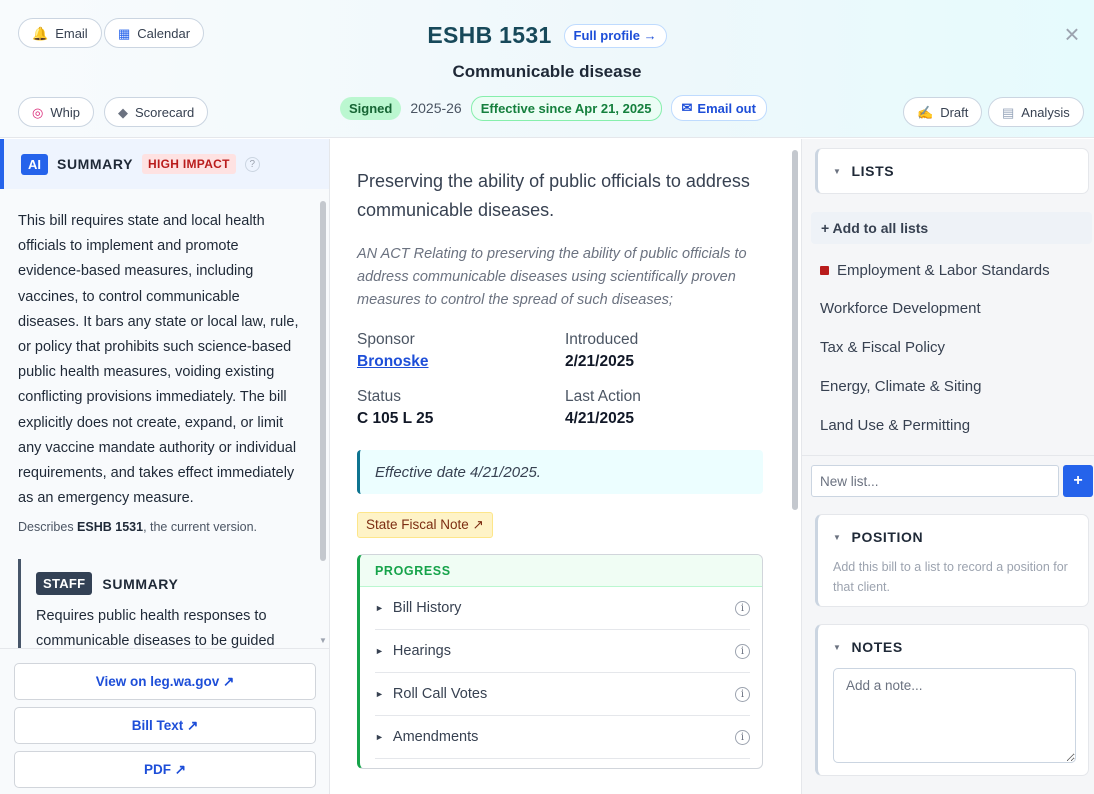 Image resolution: width=1094 pixels, height=794 pixels. I want to click on analysis-button: ▤ Analysis, so click(1036, 112).